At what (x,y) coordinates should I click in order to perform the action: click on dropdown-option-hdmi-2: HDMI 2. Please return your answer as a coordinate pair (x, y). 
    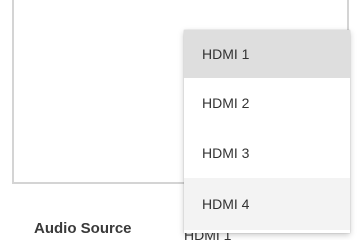
    Looking at the image, I should click on (267, 103).